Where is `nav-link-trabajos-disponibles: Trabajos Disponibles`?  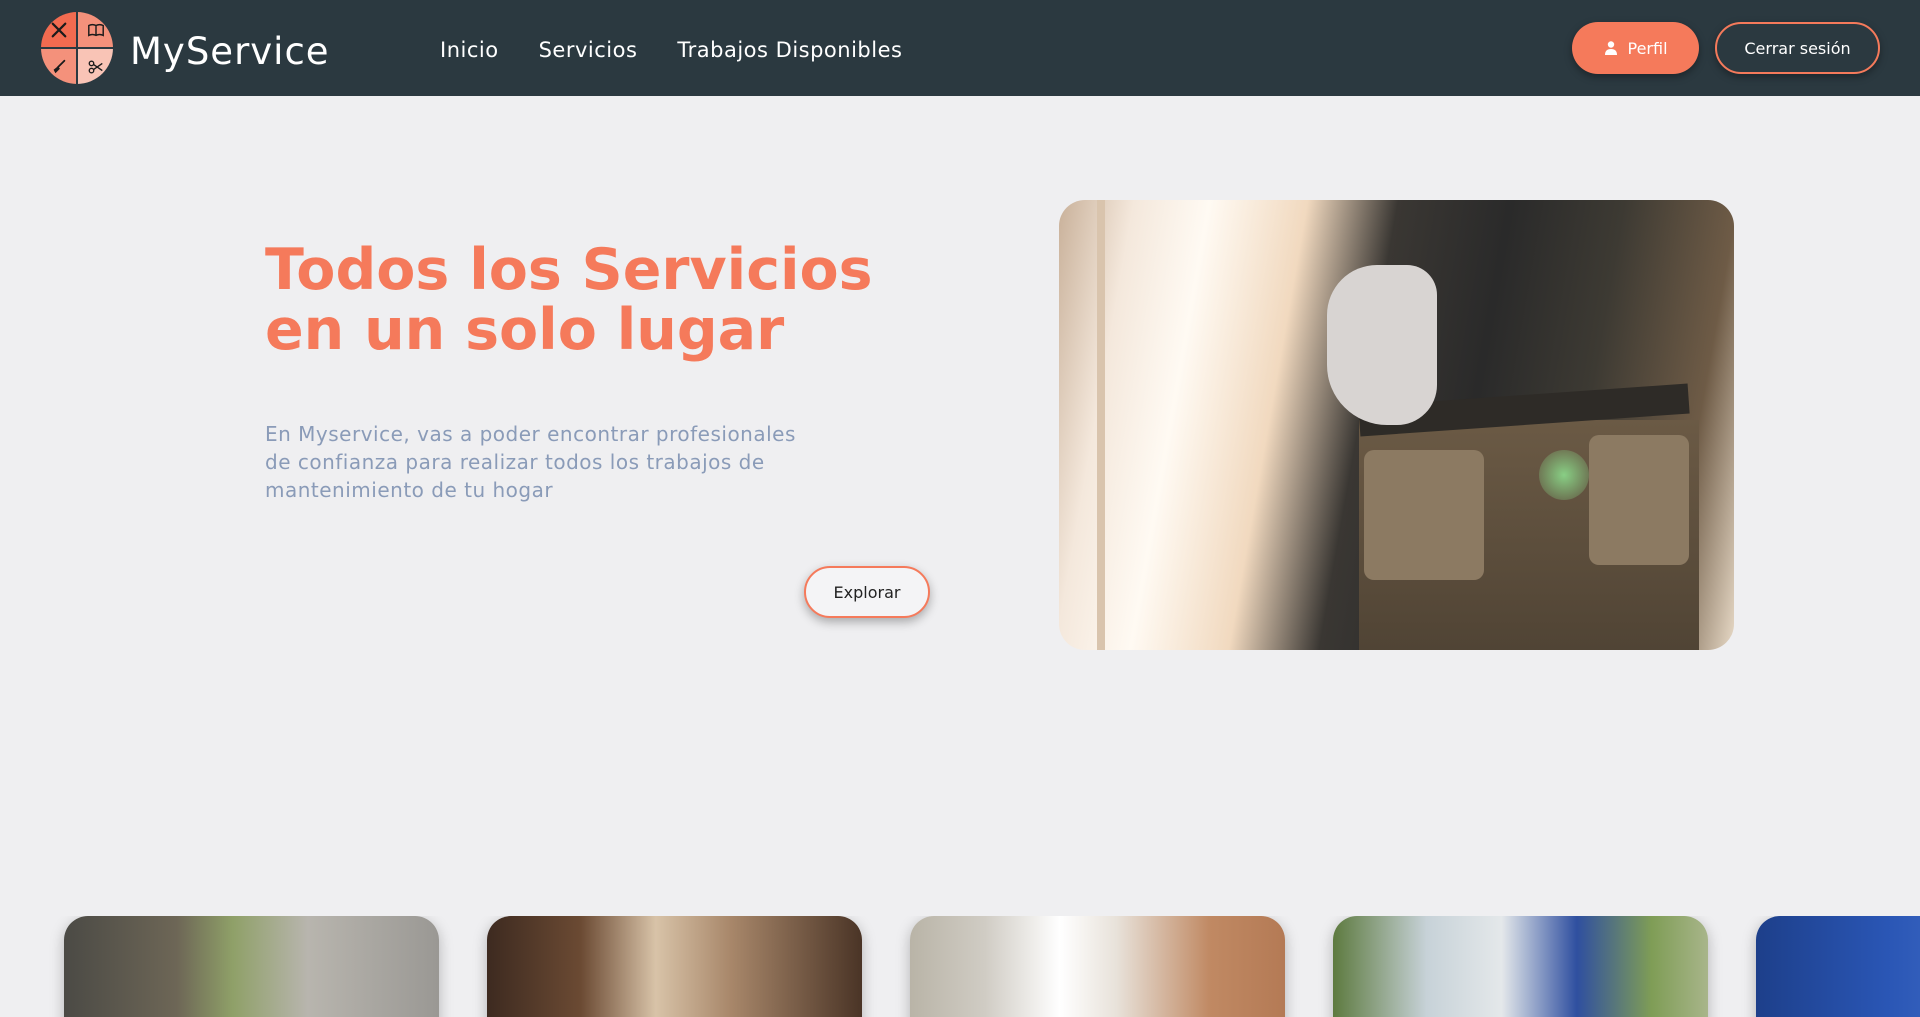 nav-link-trabajos-disponibles: Trabajos Disponibles is located at coordinates (789, 50).